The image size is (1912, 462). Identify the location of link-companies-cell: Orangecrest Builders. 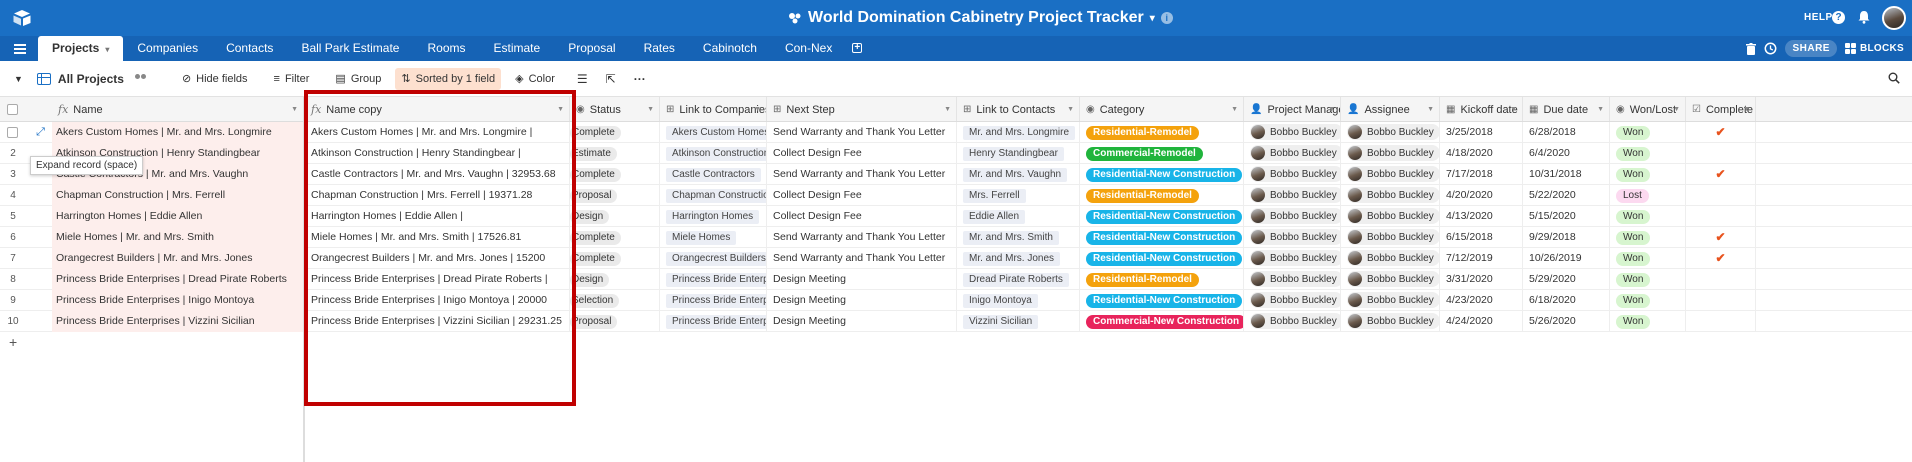
(713, 258).